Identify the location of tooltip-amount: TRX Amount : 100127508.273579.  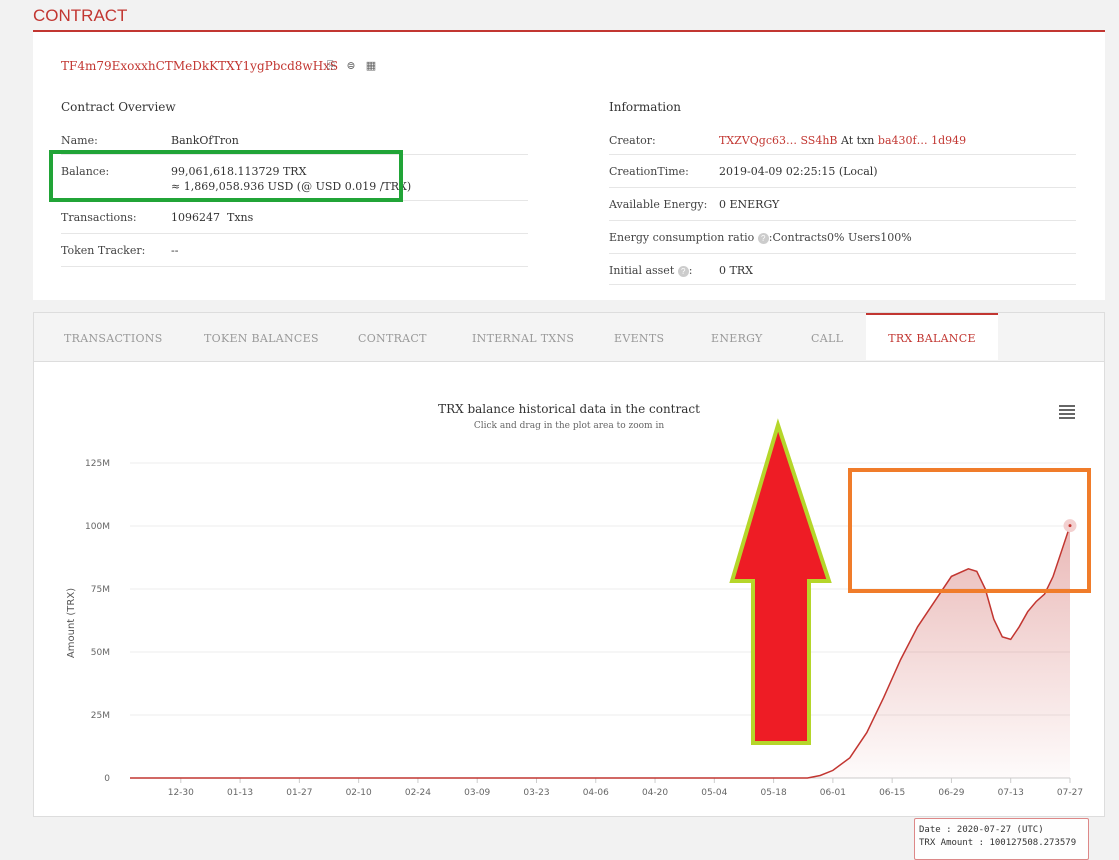
(998, 843).